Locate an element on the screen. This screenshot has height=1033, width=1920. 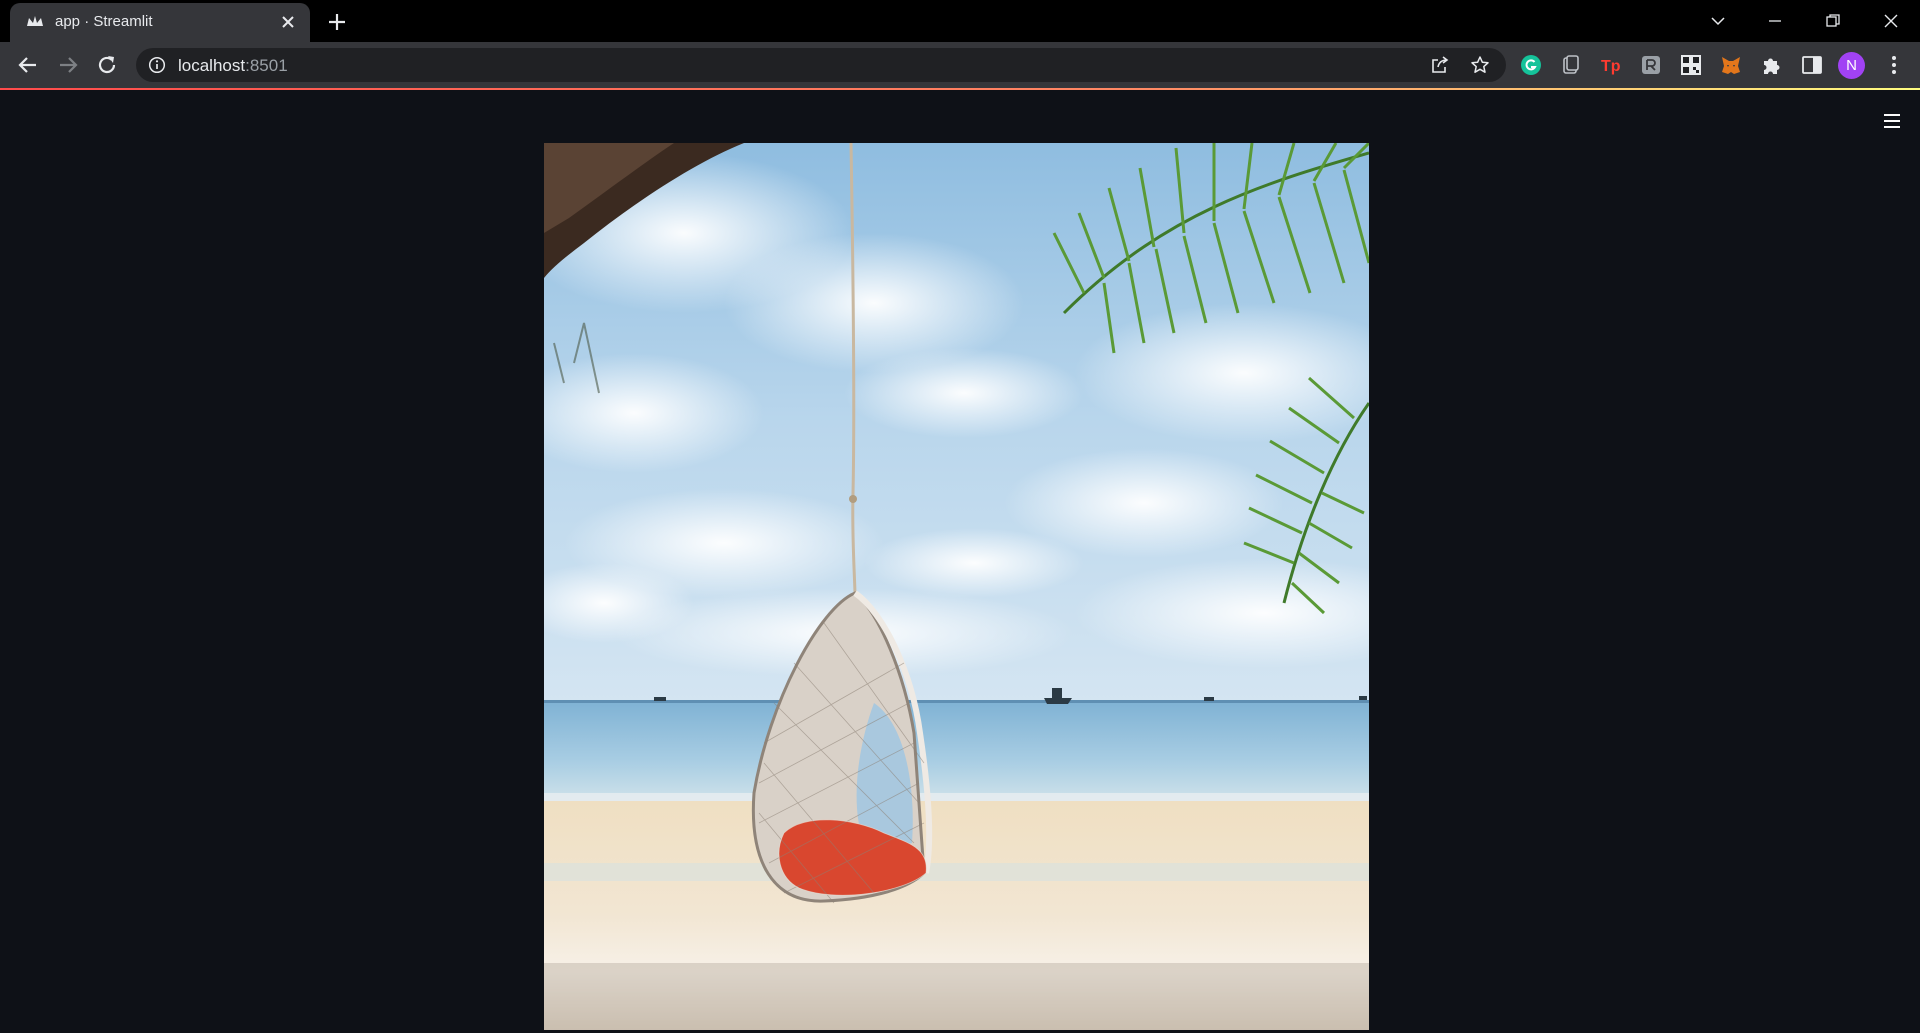
svg-text: Tp is located at coordinates (1611, 66).